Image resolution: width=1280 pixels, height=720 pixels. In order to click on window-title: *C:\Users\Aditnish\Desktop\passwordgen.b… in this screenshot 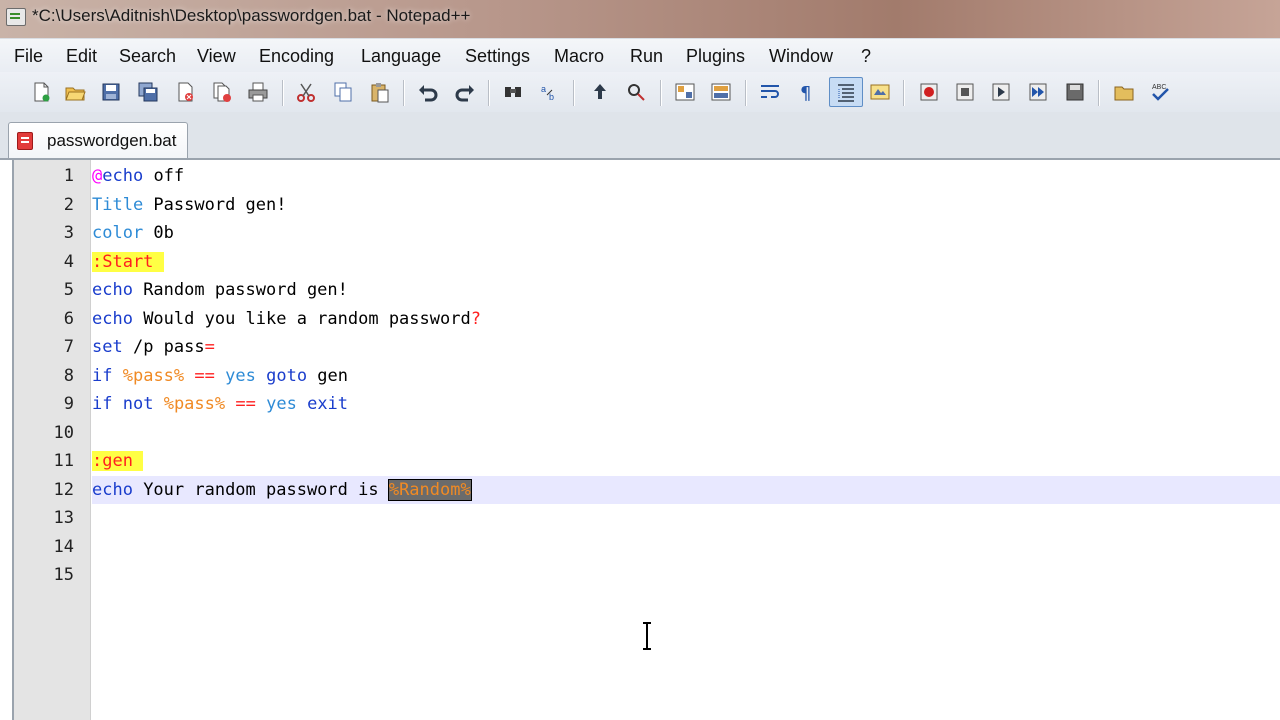, I will do `click(251, 15)`.